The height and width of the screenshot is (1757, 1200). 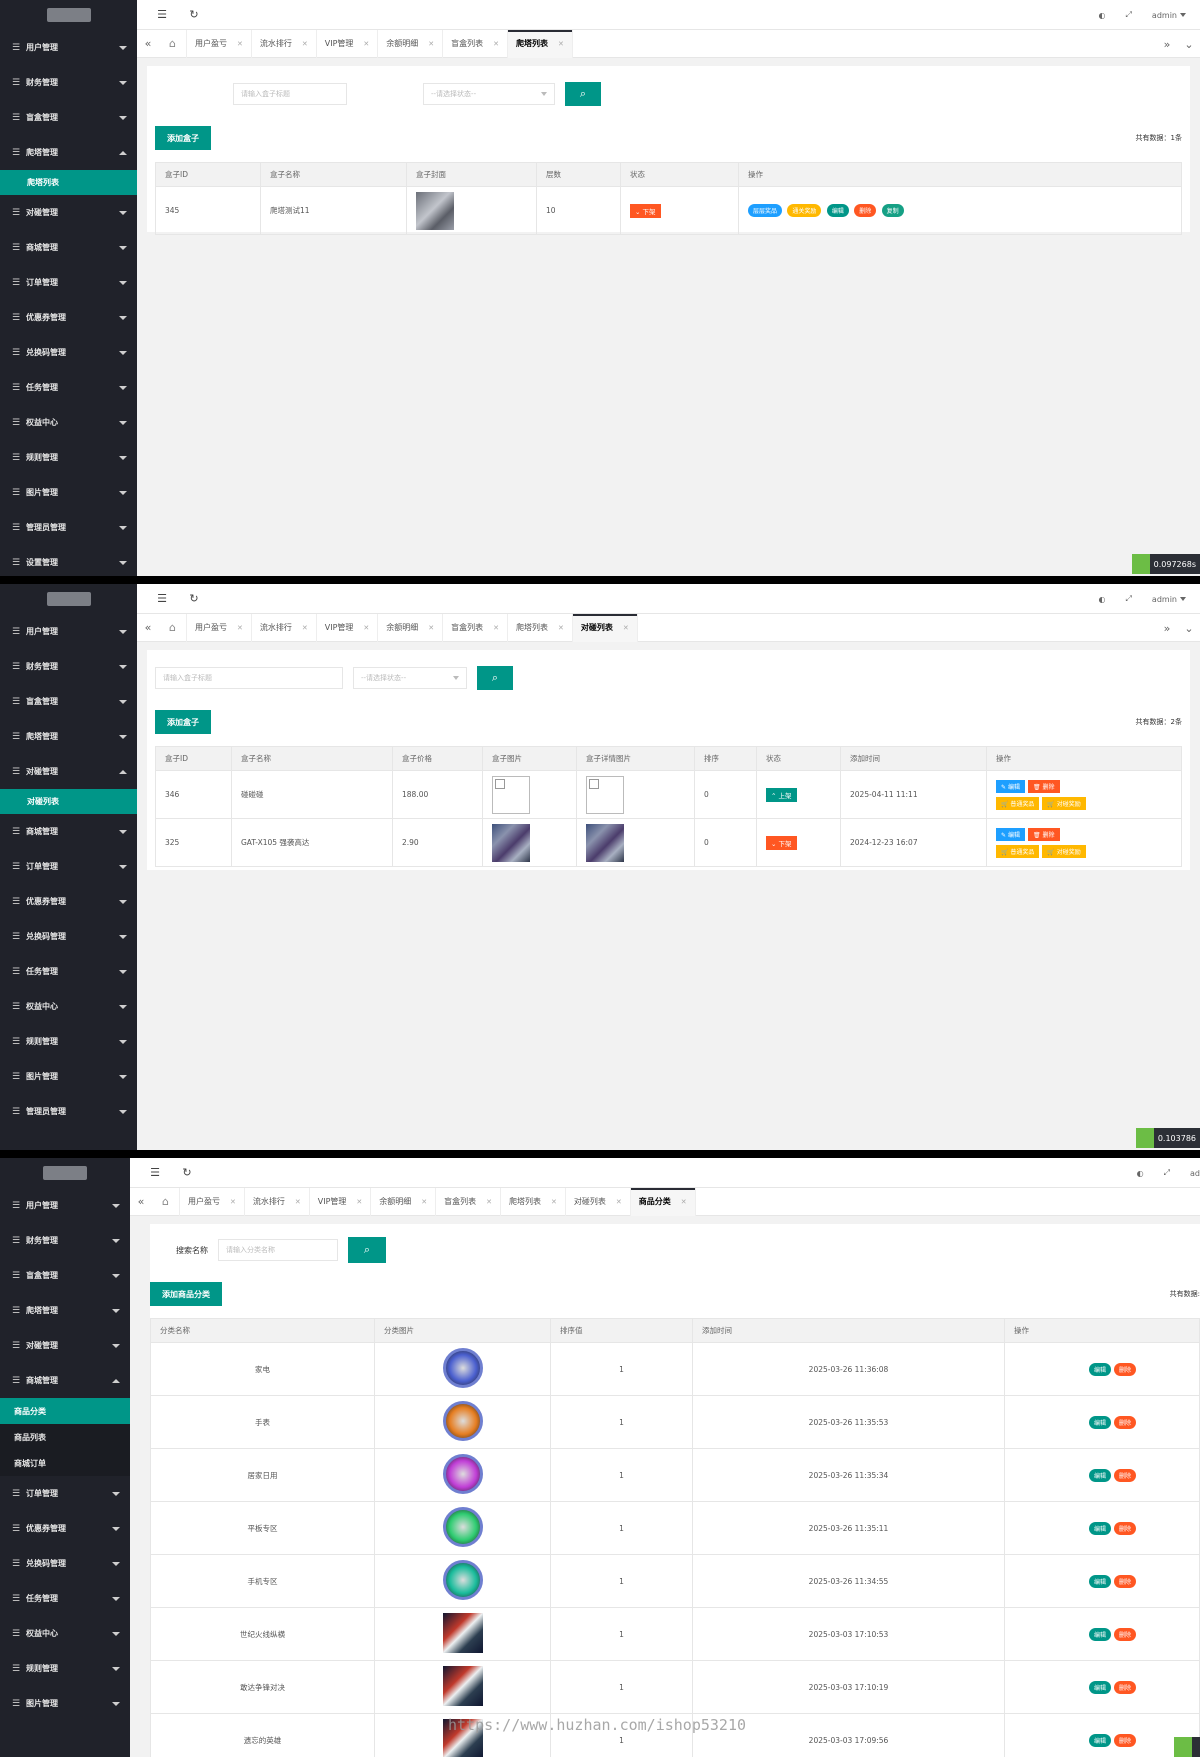 What do you see at coordinates (68, 801) in the screenshot?
I see `sidebar-subitem: 对碰列表` at bounding box center [68, 801].